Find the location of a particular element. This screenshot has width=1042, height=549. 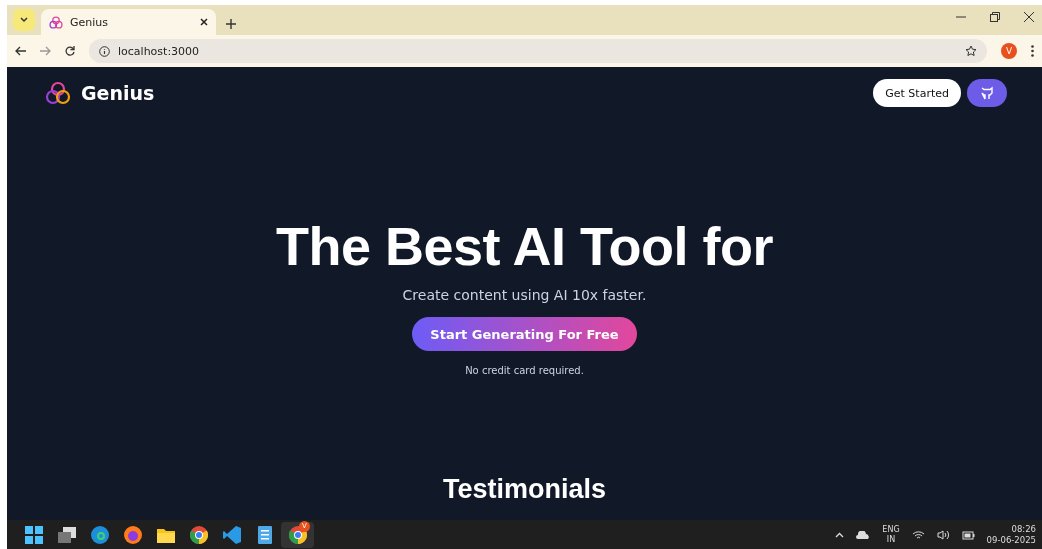

hero-note: No credit card required. is located at coordinates (524, 370).